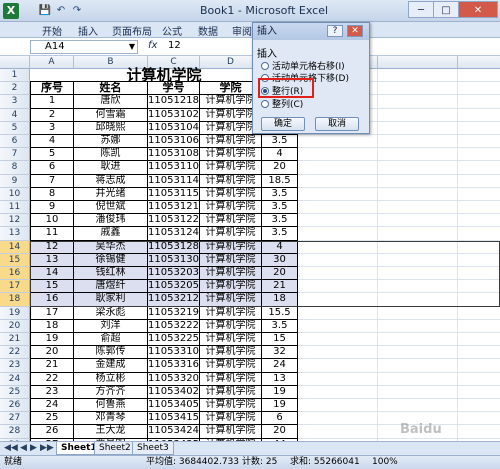 This screenshot has height=469, width=500. Describe the element at coordinates (174, 181) in the screenshot. I see `table-cell: 11053114` at that location.